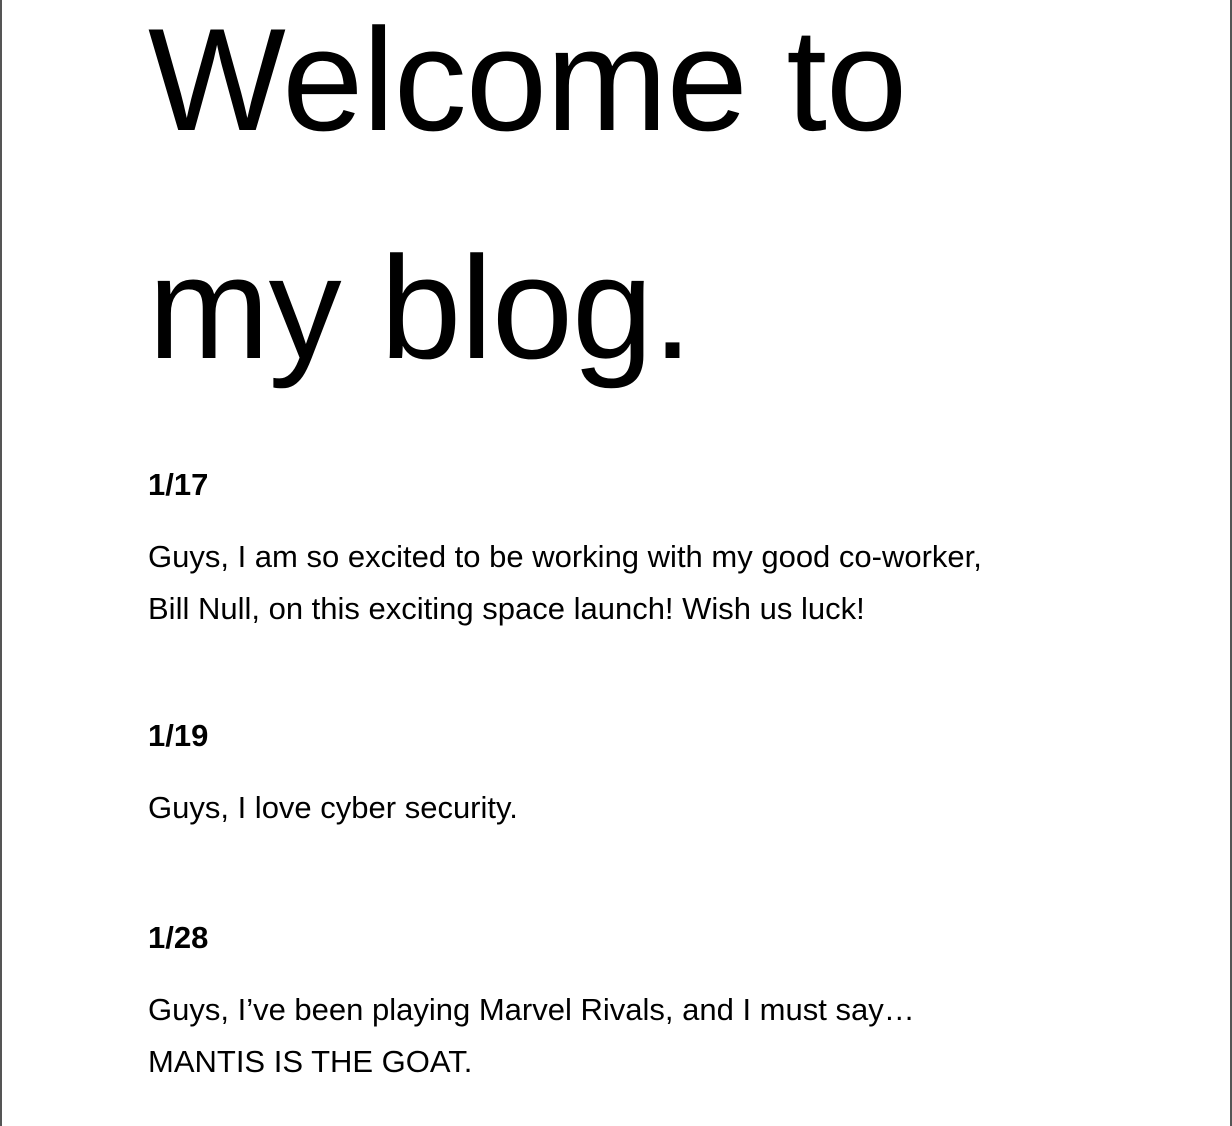 The height and width of the screenshot is (1126, 1232). I want to click on blog-title-line-2: my blog., so click(420, 307).